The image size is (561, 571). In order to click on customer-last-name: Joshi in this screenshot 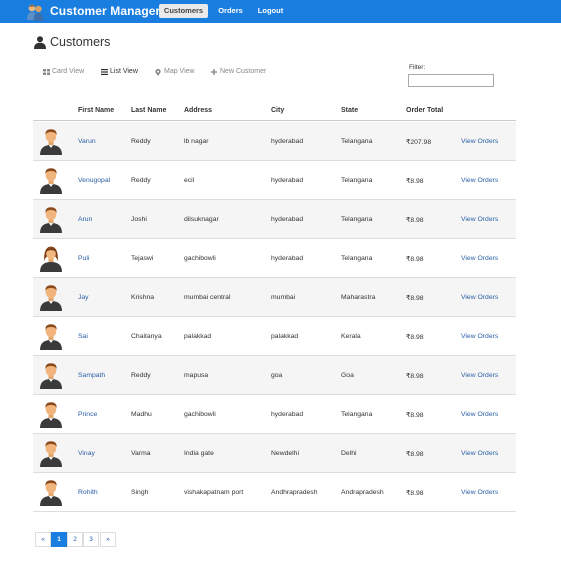, I will do `click(139, 219)`.